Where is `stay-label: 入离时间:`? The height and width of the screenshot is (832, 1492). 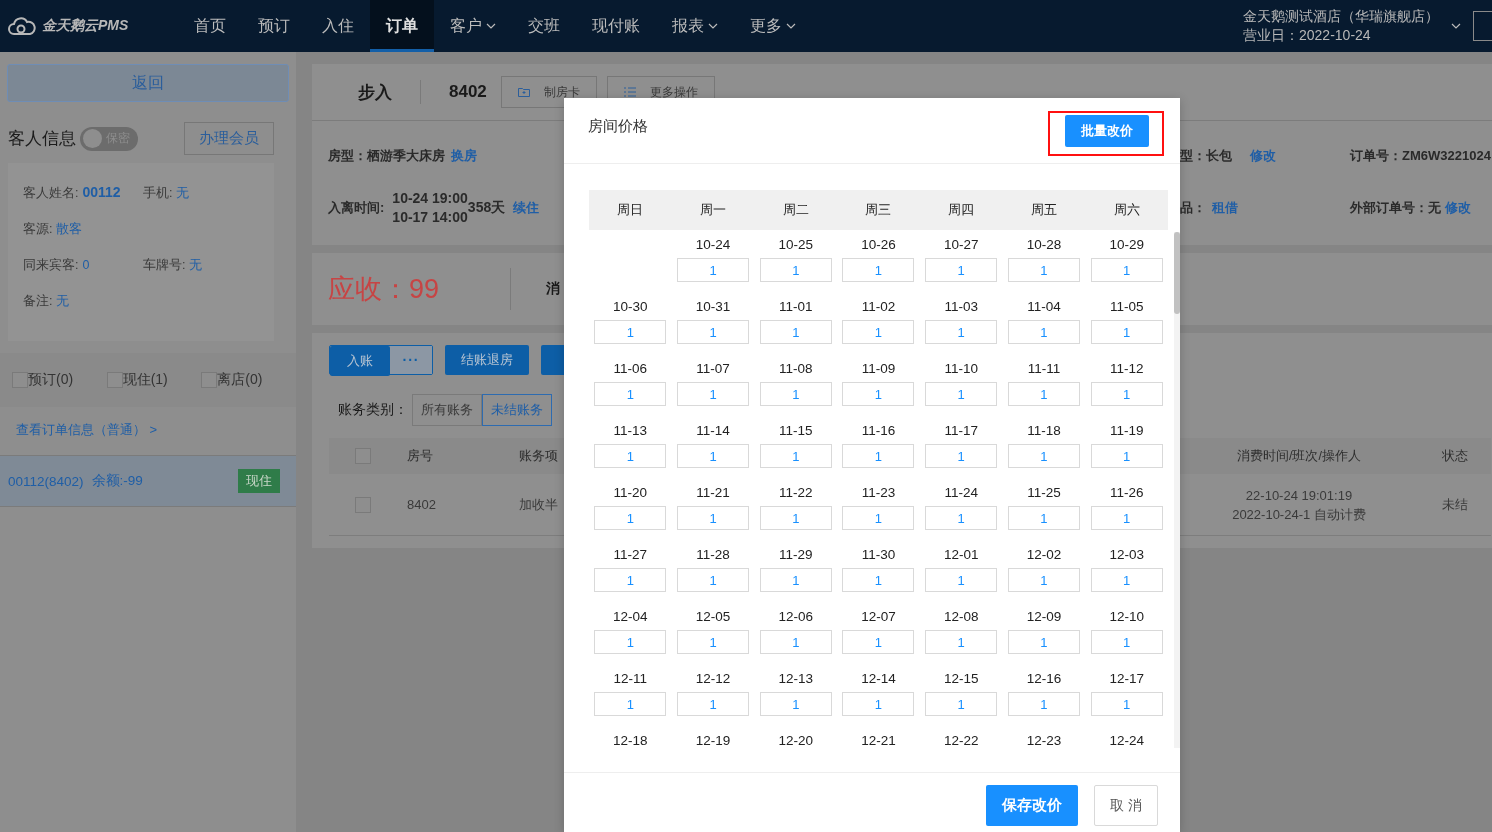 stay-label: 入离时间: is located at coordinates (356, 208).